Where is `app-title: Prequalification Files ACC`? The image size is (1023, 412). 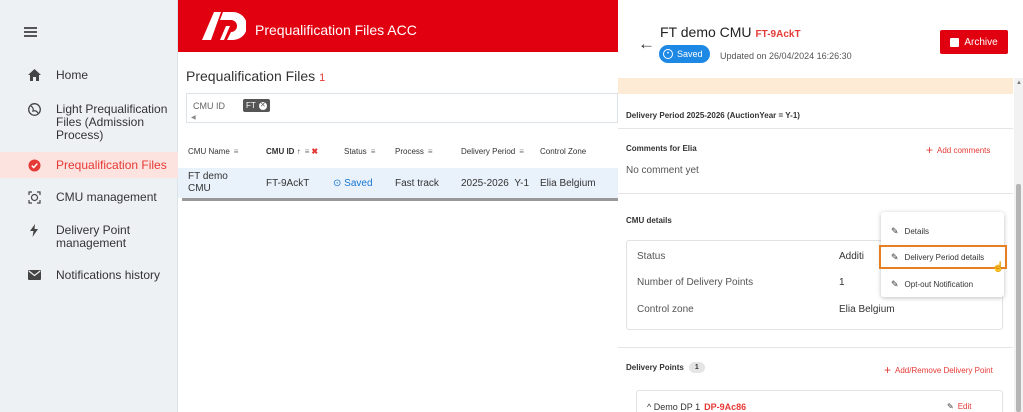
app-title: Prequalification Files ACC is located at coordinates (336, 30).